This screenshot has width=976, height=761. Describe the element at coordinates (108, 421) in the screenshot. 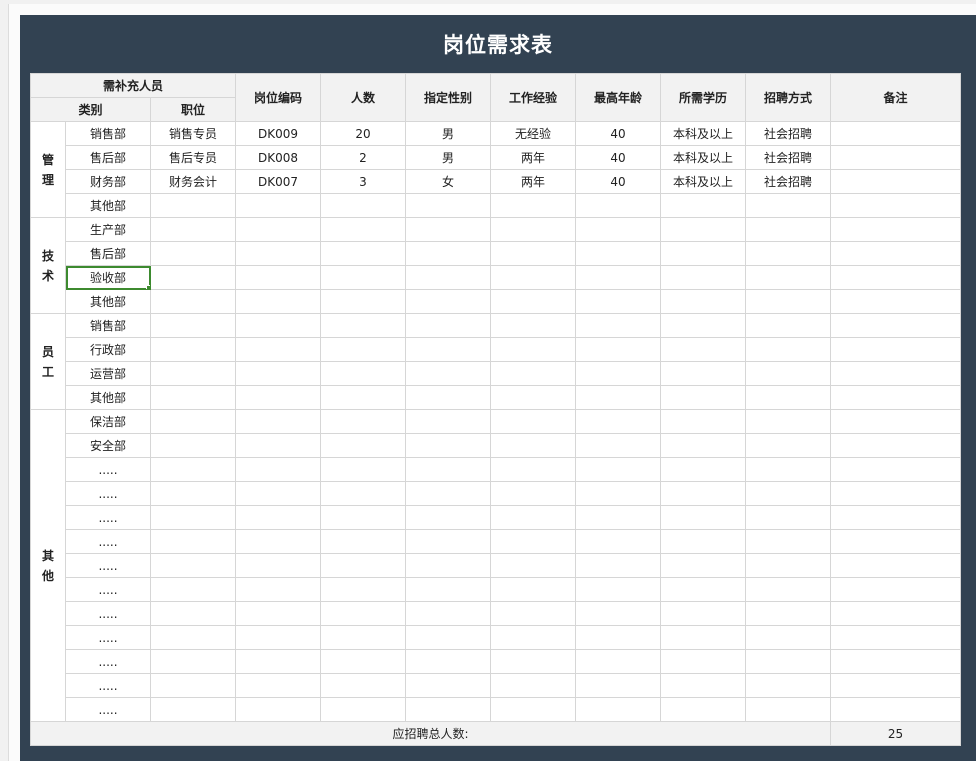

I see `department-cell: 保洁部` at that location.